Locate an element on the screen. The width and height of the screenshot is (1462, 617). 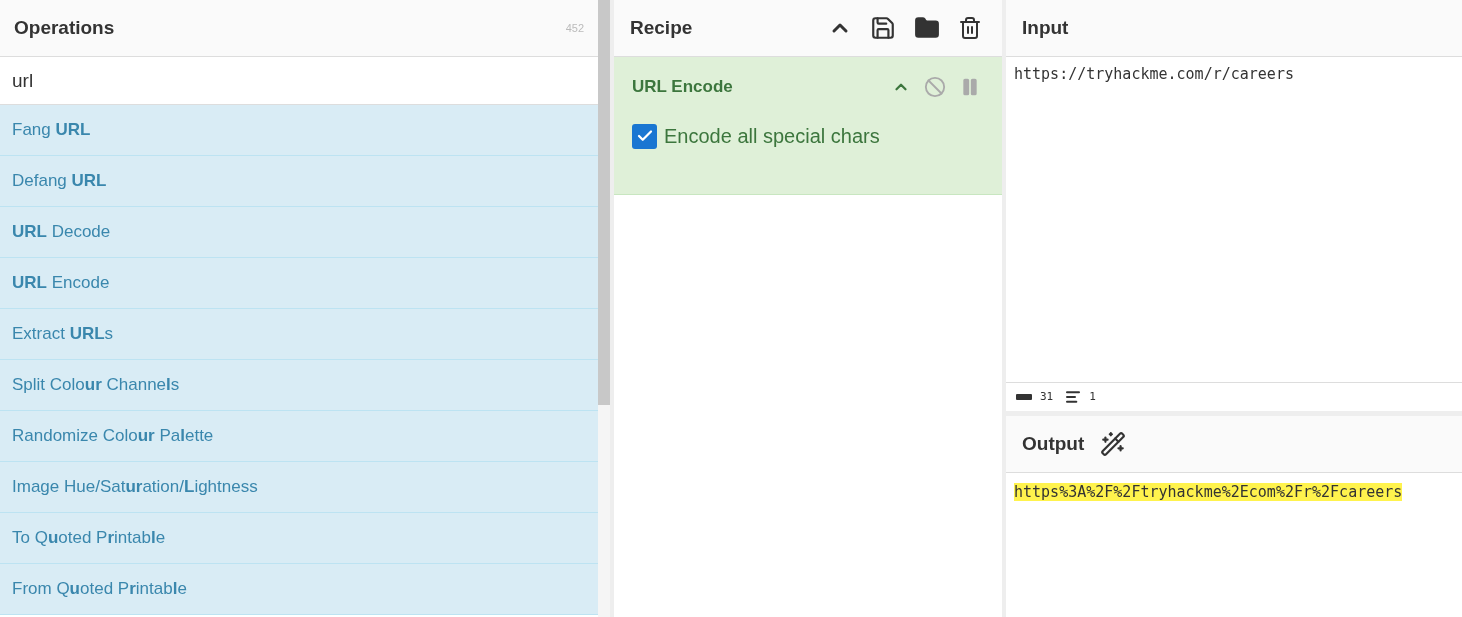
save-icon is located at coordinates (883, 28).